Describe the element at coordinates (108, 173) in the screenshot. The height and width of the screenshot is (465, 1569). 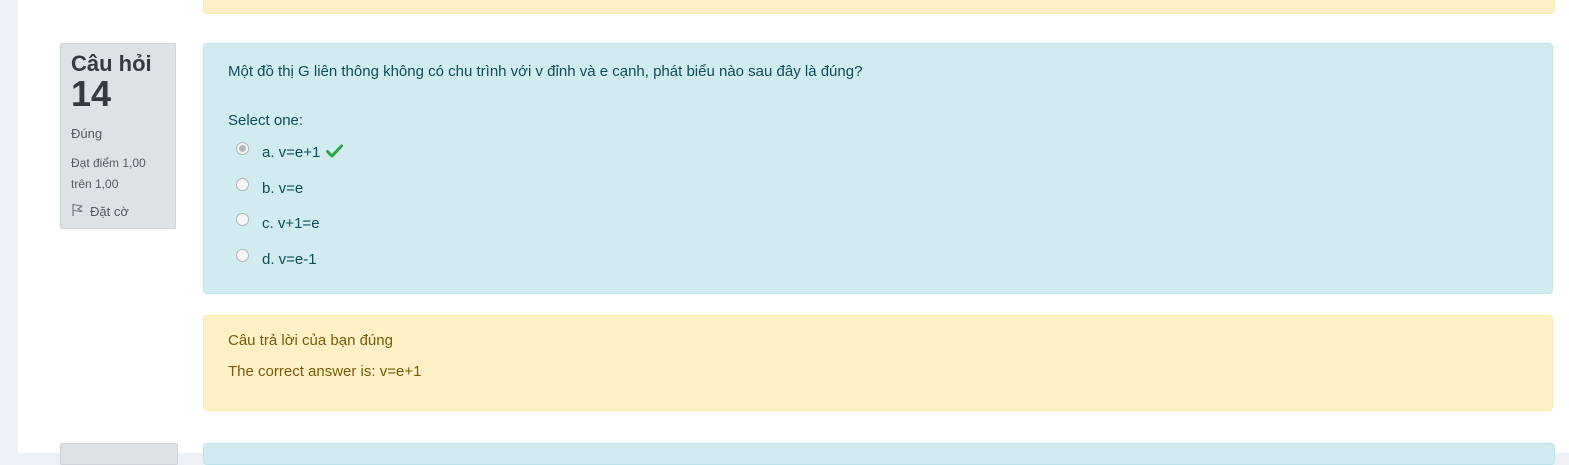
I see `question-grade: Đạt điểm 1,00 trên 1,00` at that location.